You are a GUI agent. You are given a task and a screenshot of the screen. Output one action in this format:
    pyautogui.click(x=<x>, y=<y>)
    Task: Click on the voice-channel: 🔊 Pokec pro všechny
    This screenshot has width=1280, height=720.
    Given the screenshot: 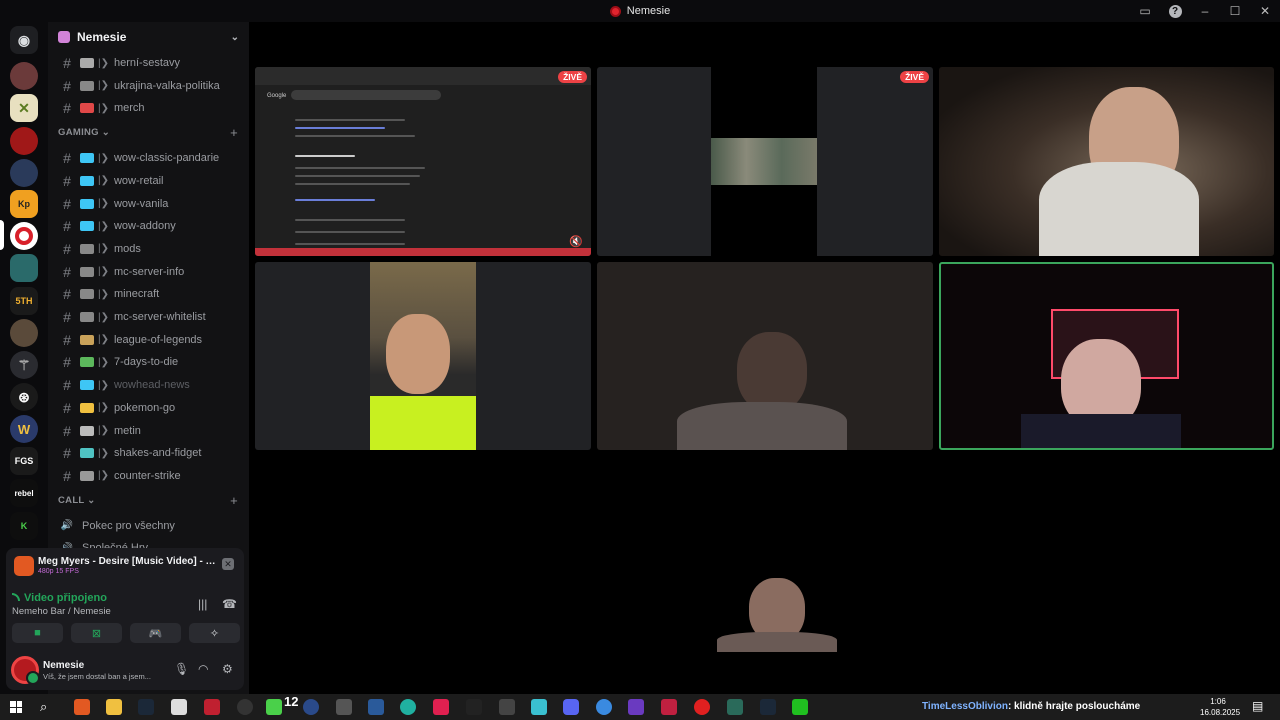 What is the action you would take?
    pyautogui.click(x=149, y=526)
    